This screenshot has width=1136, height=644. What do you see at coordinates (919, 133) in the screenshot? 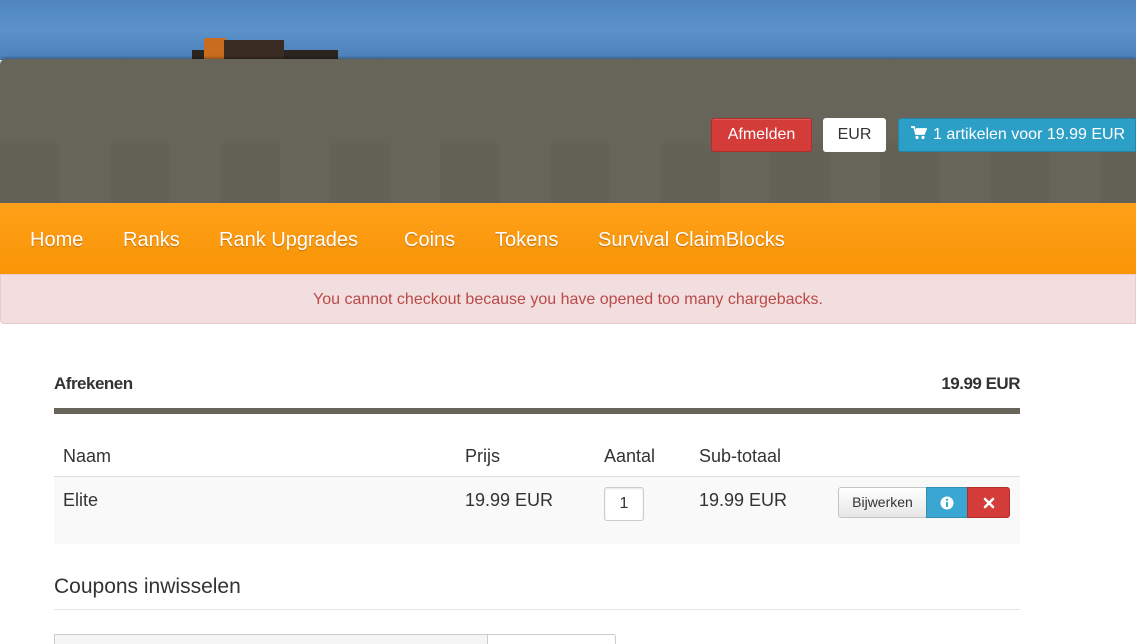
I see `shopping-cart-icon` at bounding box center [919, 133].